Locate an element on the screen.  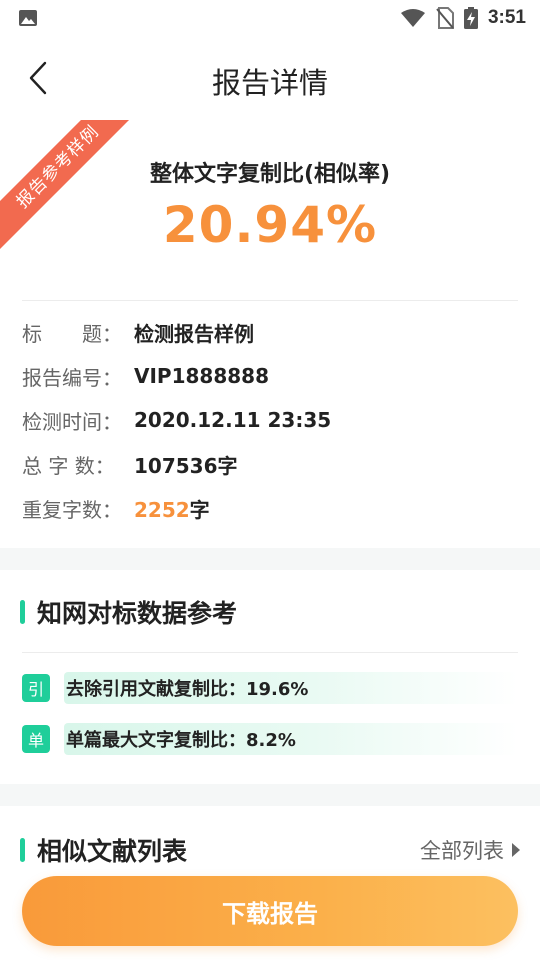
page-title: 报告详情 is located at coordinates (269, 83).